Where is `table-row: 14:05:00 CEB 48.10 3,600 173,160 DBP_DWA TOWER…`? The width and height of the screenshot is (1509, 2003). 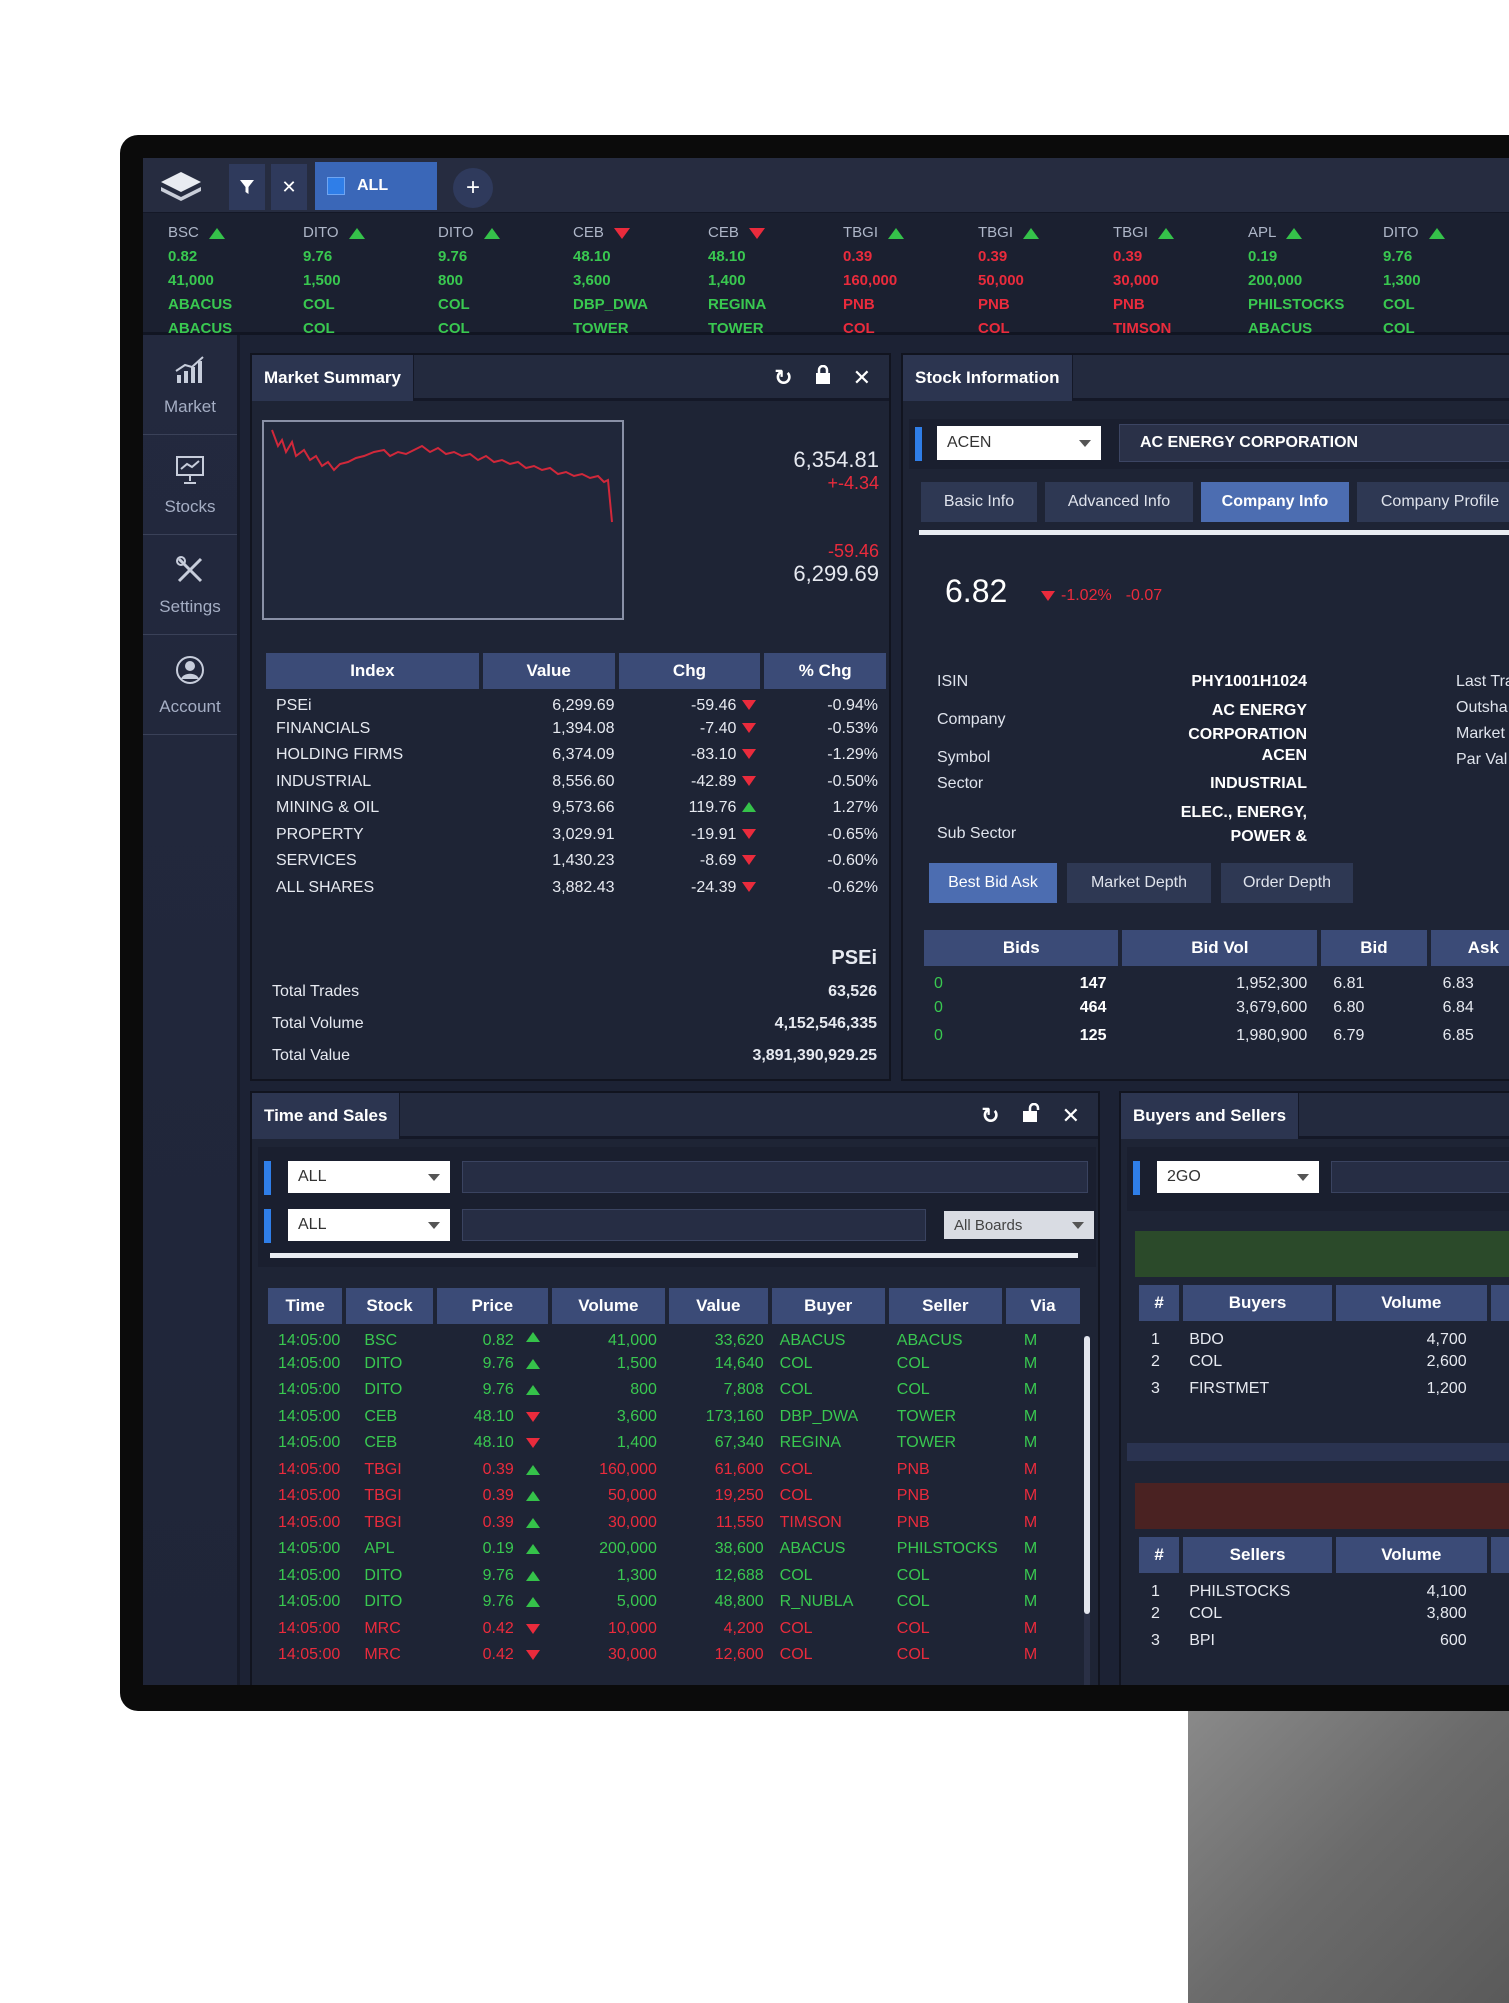
table-row: 14:05:00 CEB 48.10 3,600 173,160 DBP_DWA TOWER… is located at coordinates (674, 1417).